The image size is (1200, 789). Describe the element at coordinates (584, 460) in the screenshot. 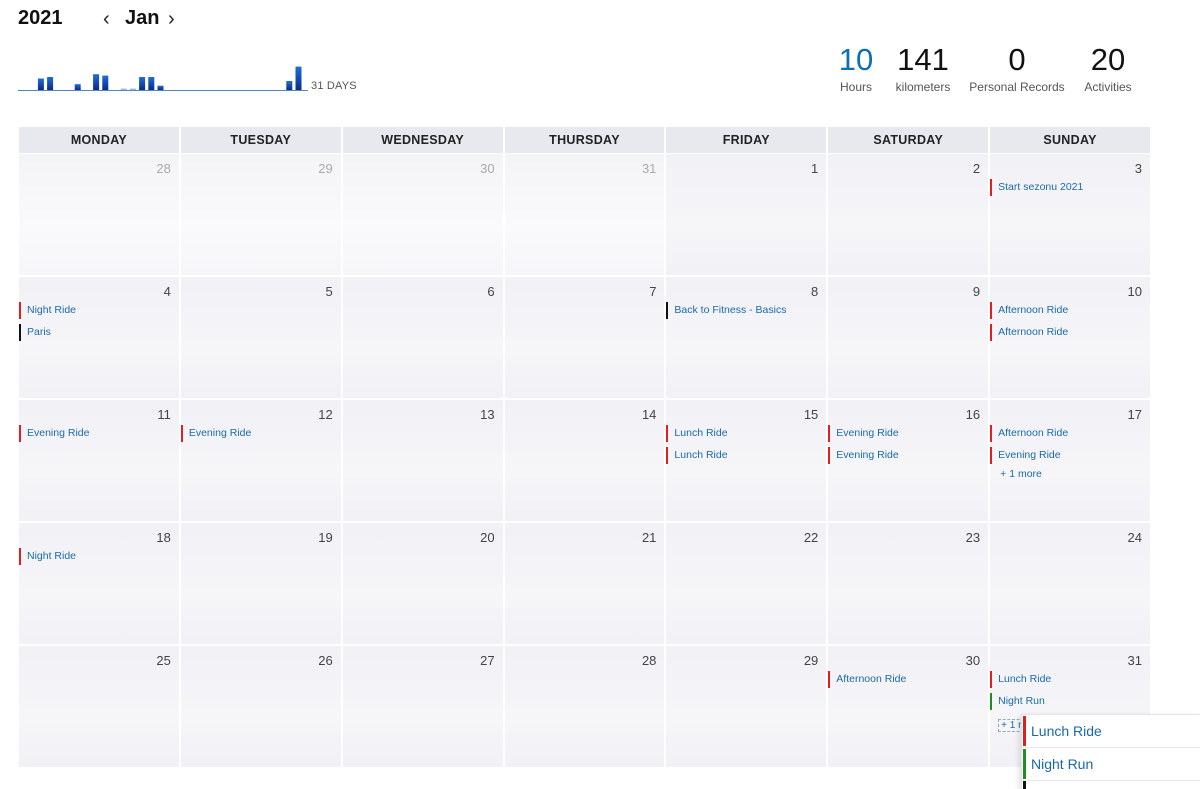

I see `calendar-day-cell: 14` at that location.